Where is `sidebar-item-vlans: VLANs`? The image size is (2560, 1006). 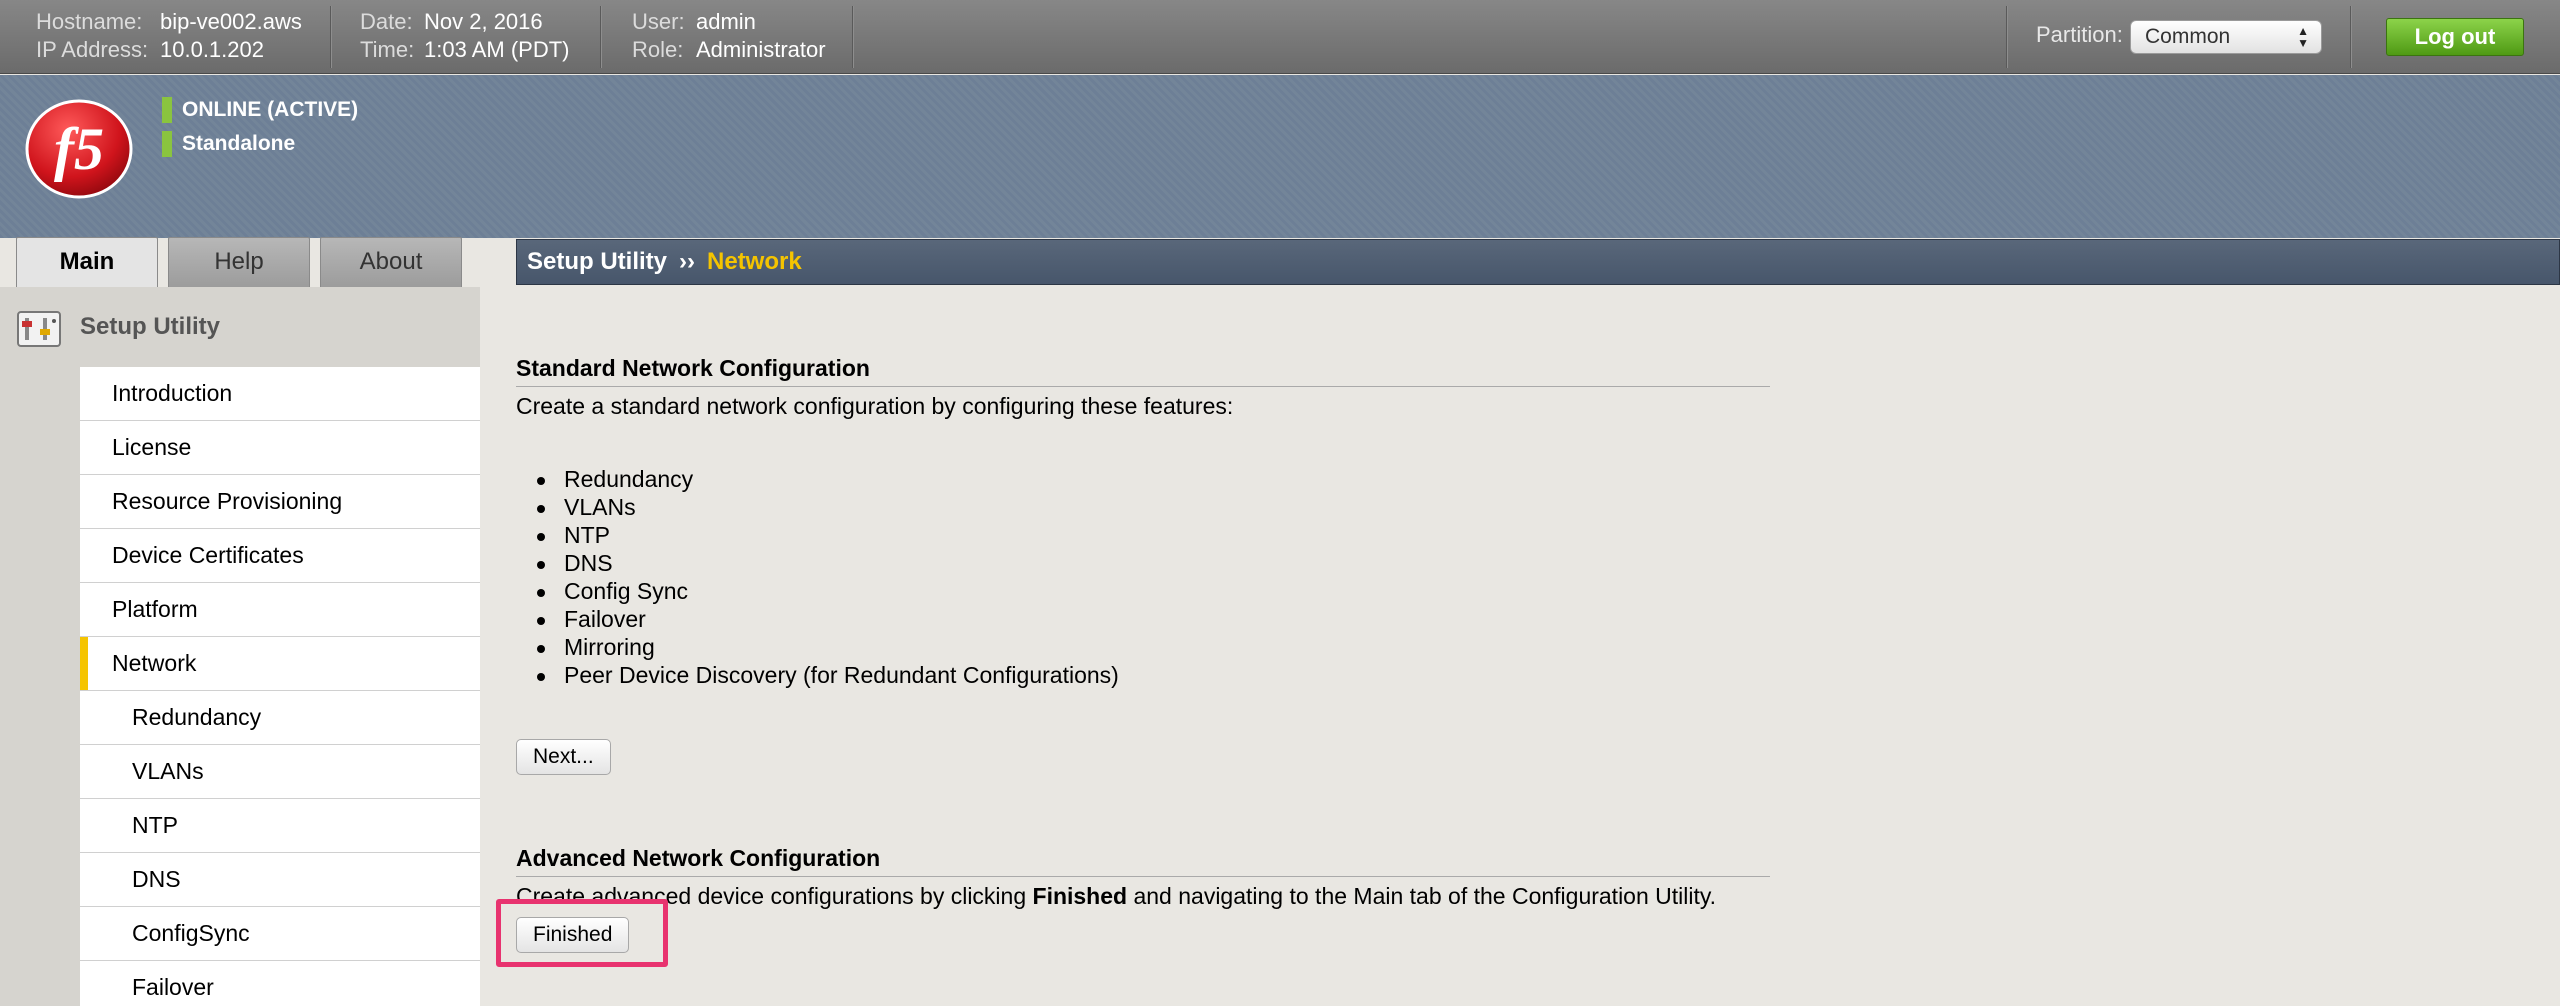 sidebar-item-vlans: VLANs is located at coordinates (280, 772).